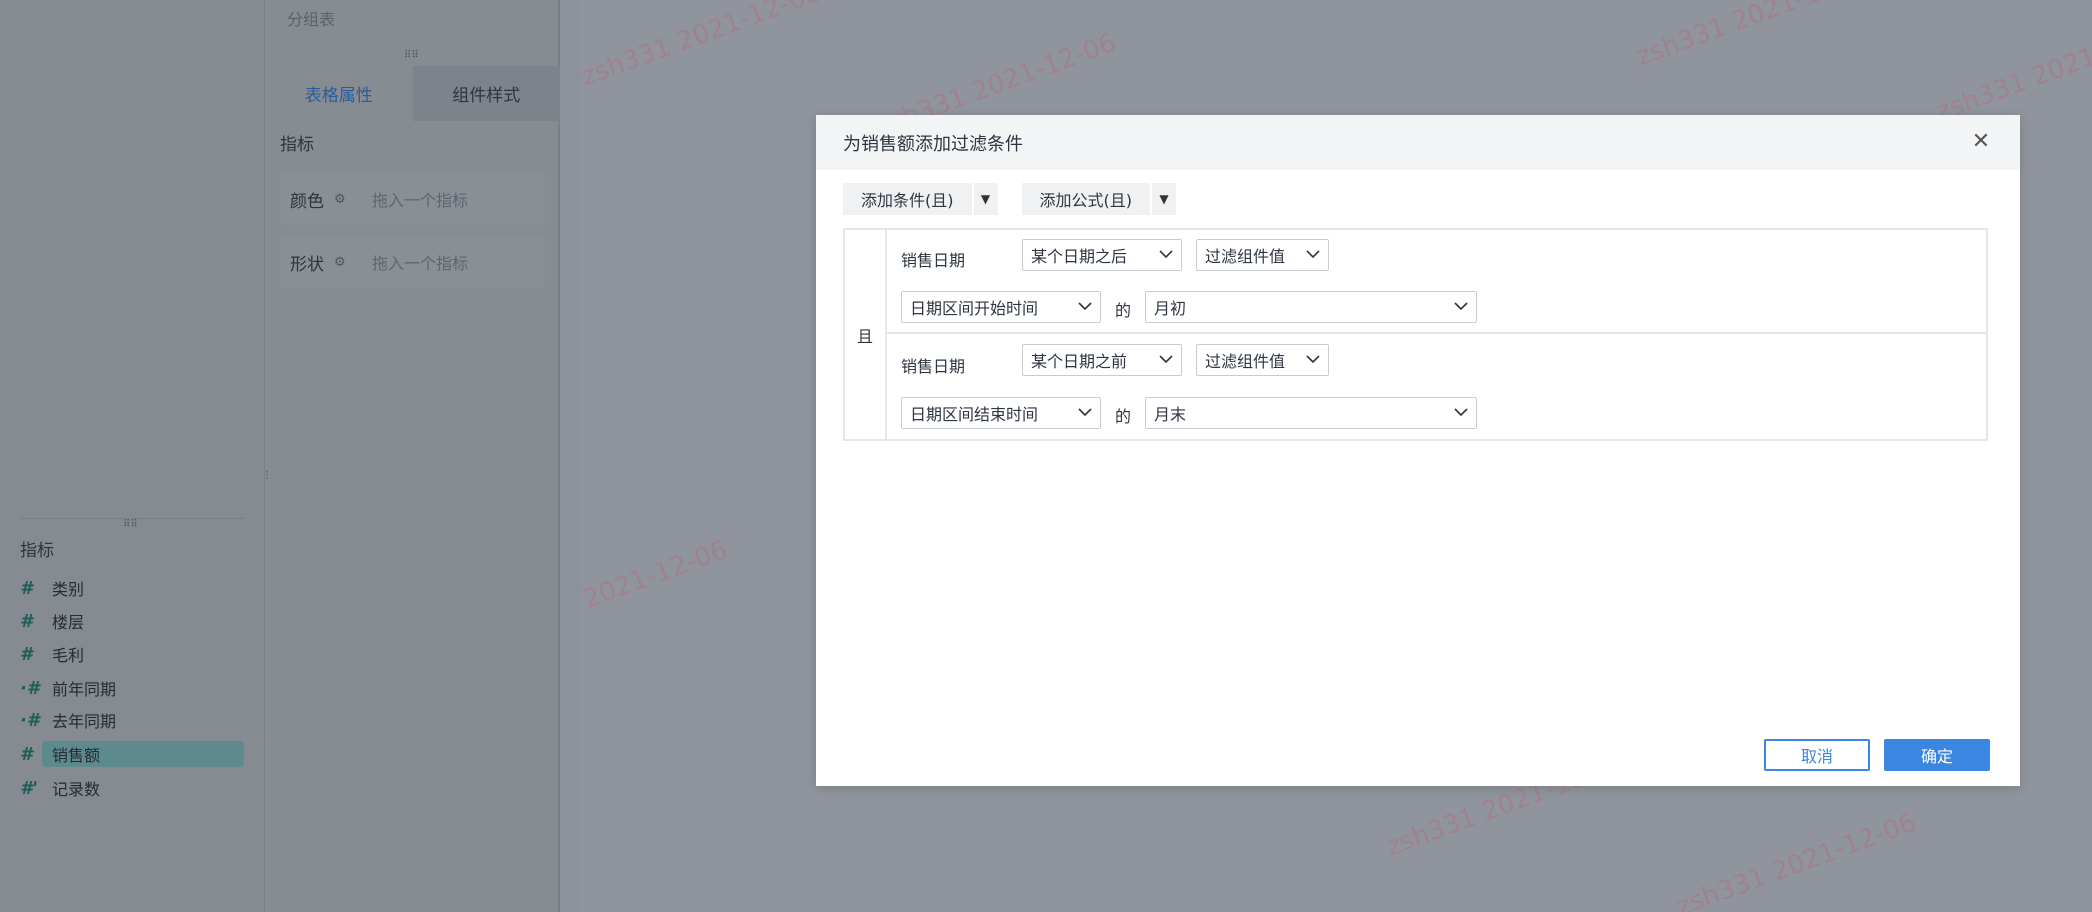  What do you see at coordinates (339, 93) in the screenshot?
I see `tab-table-properties: 表格属性` at bounding box center [339, 93].